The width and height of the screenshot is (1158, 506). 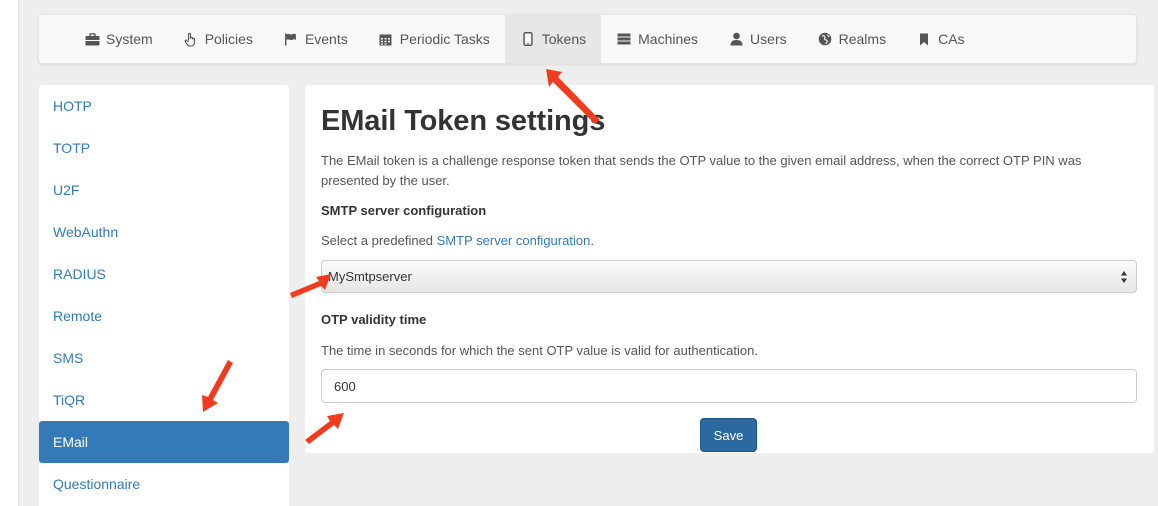 I want to click on sidebar-item-remote: Remote, so click(x=164, y=316).